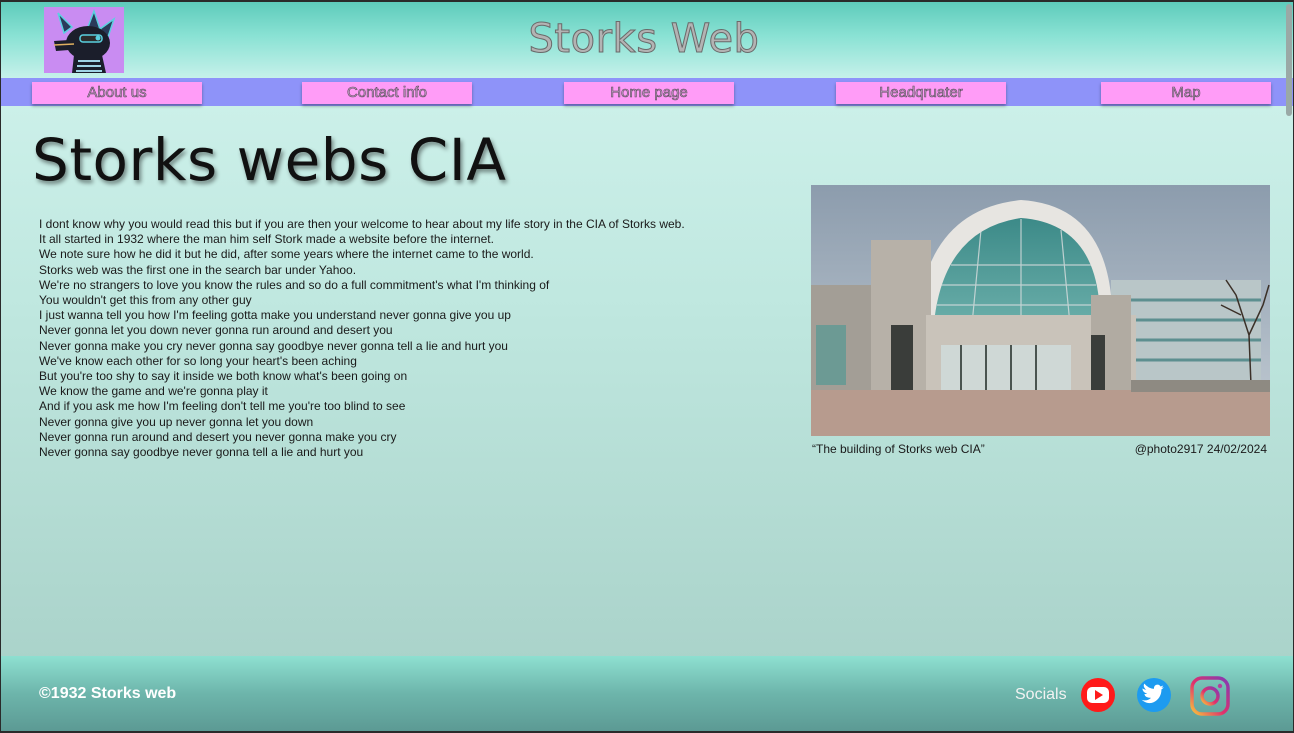 The height and width of the screenshot is (733, 1294). I want to click on copyright-text: ©1932 Storks web, so click(108, 693).